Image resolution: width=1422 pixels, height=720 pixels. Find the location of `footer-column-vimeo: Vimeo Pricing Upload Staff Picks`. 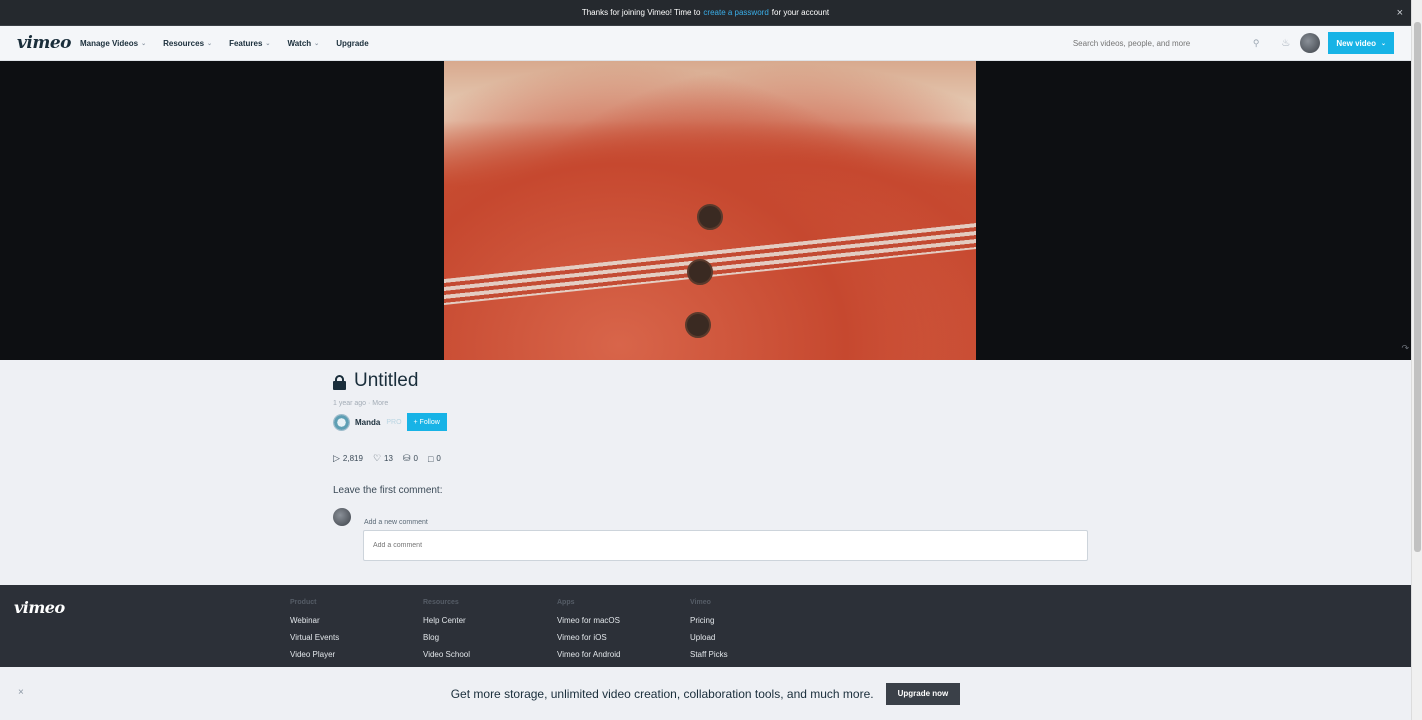

footer-column-vimeo: Vimeo Pricing Upload Staff Picks is located at coordinates (709, 633).